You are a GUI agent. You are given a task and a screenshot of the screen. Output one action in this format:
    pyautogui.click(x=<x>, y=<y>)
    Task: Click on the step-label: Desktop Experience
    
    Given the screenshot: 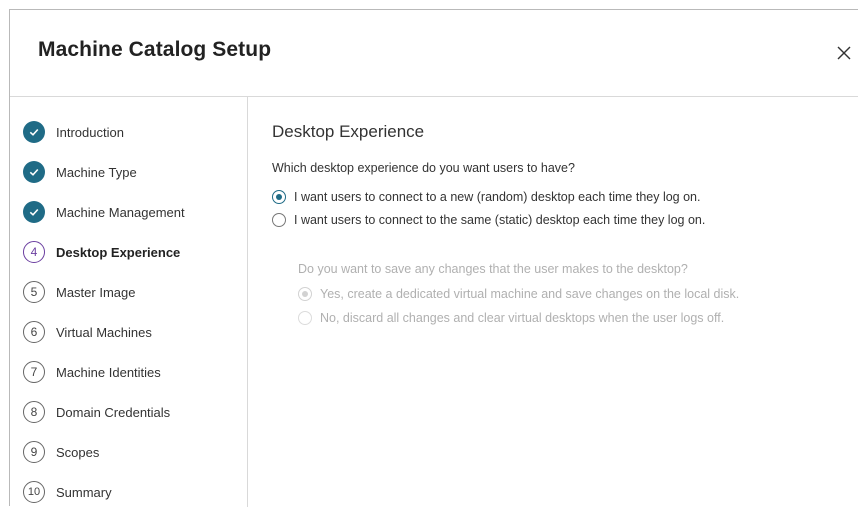 What is the action you would take?
    pyautogui.click(x=118, y=252)
    